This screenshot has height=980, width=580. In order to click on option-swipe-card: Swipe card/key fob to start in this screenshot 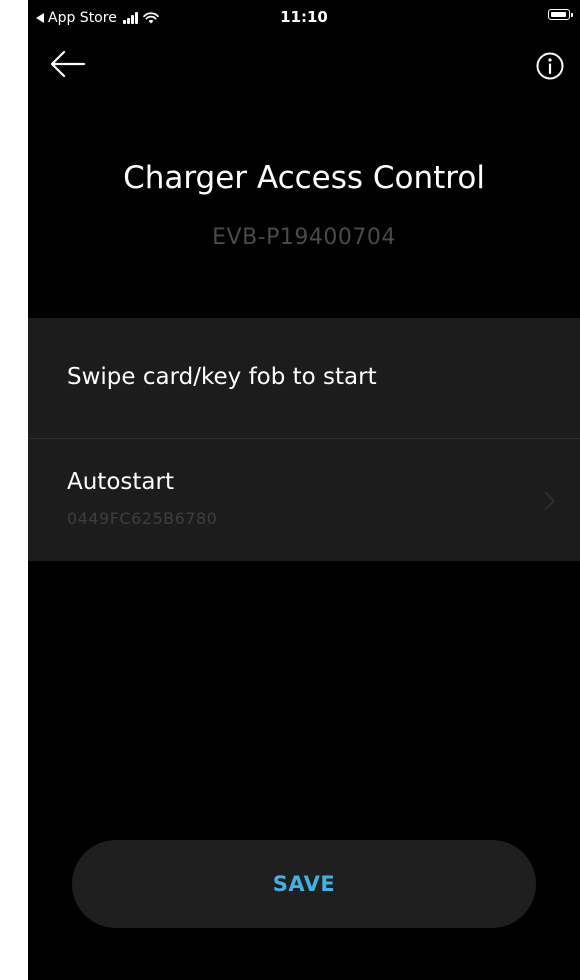, I will do `click(304, 378)`.